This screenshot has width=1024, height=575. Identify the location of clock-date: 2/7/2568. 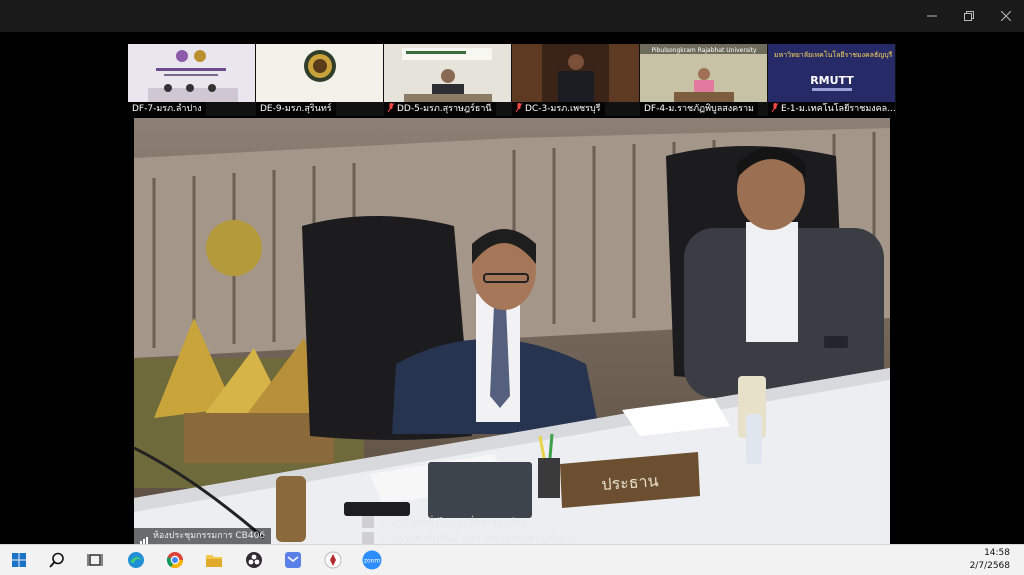
(989, 566).